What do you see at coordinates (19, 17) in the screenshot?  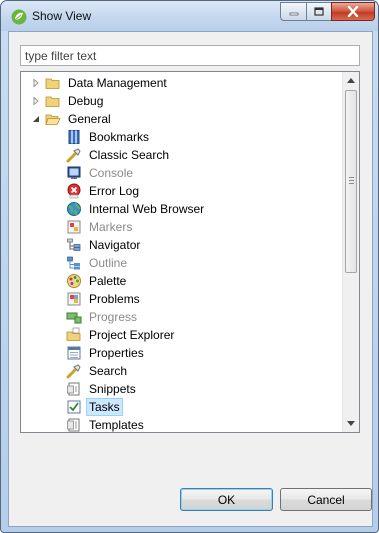 I see `spring-leaf-icon` at bounding box center [19, 17].